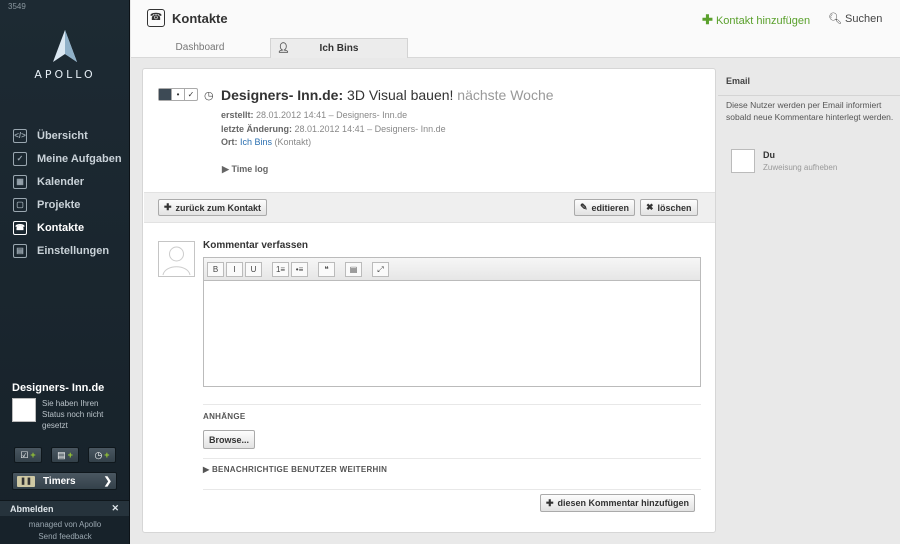  What do you see at coordinates (61, 181) in the screenshot?
I see `nav-label: Kalender` at bounding box center [61, 181].